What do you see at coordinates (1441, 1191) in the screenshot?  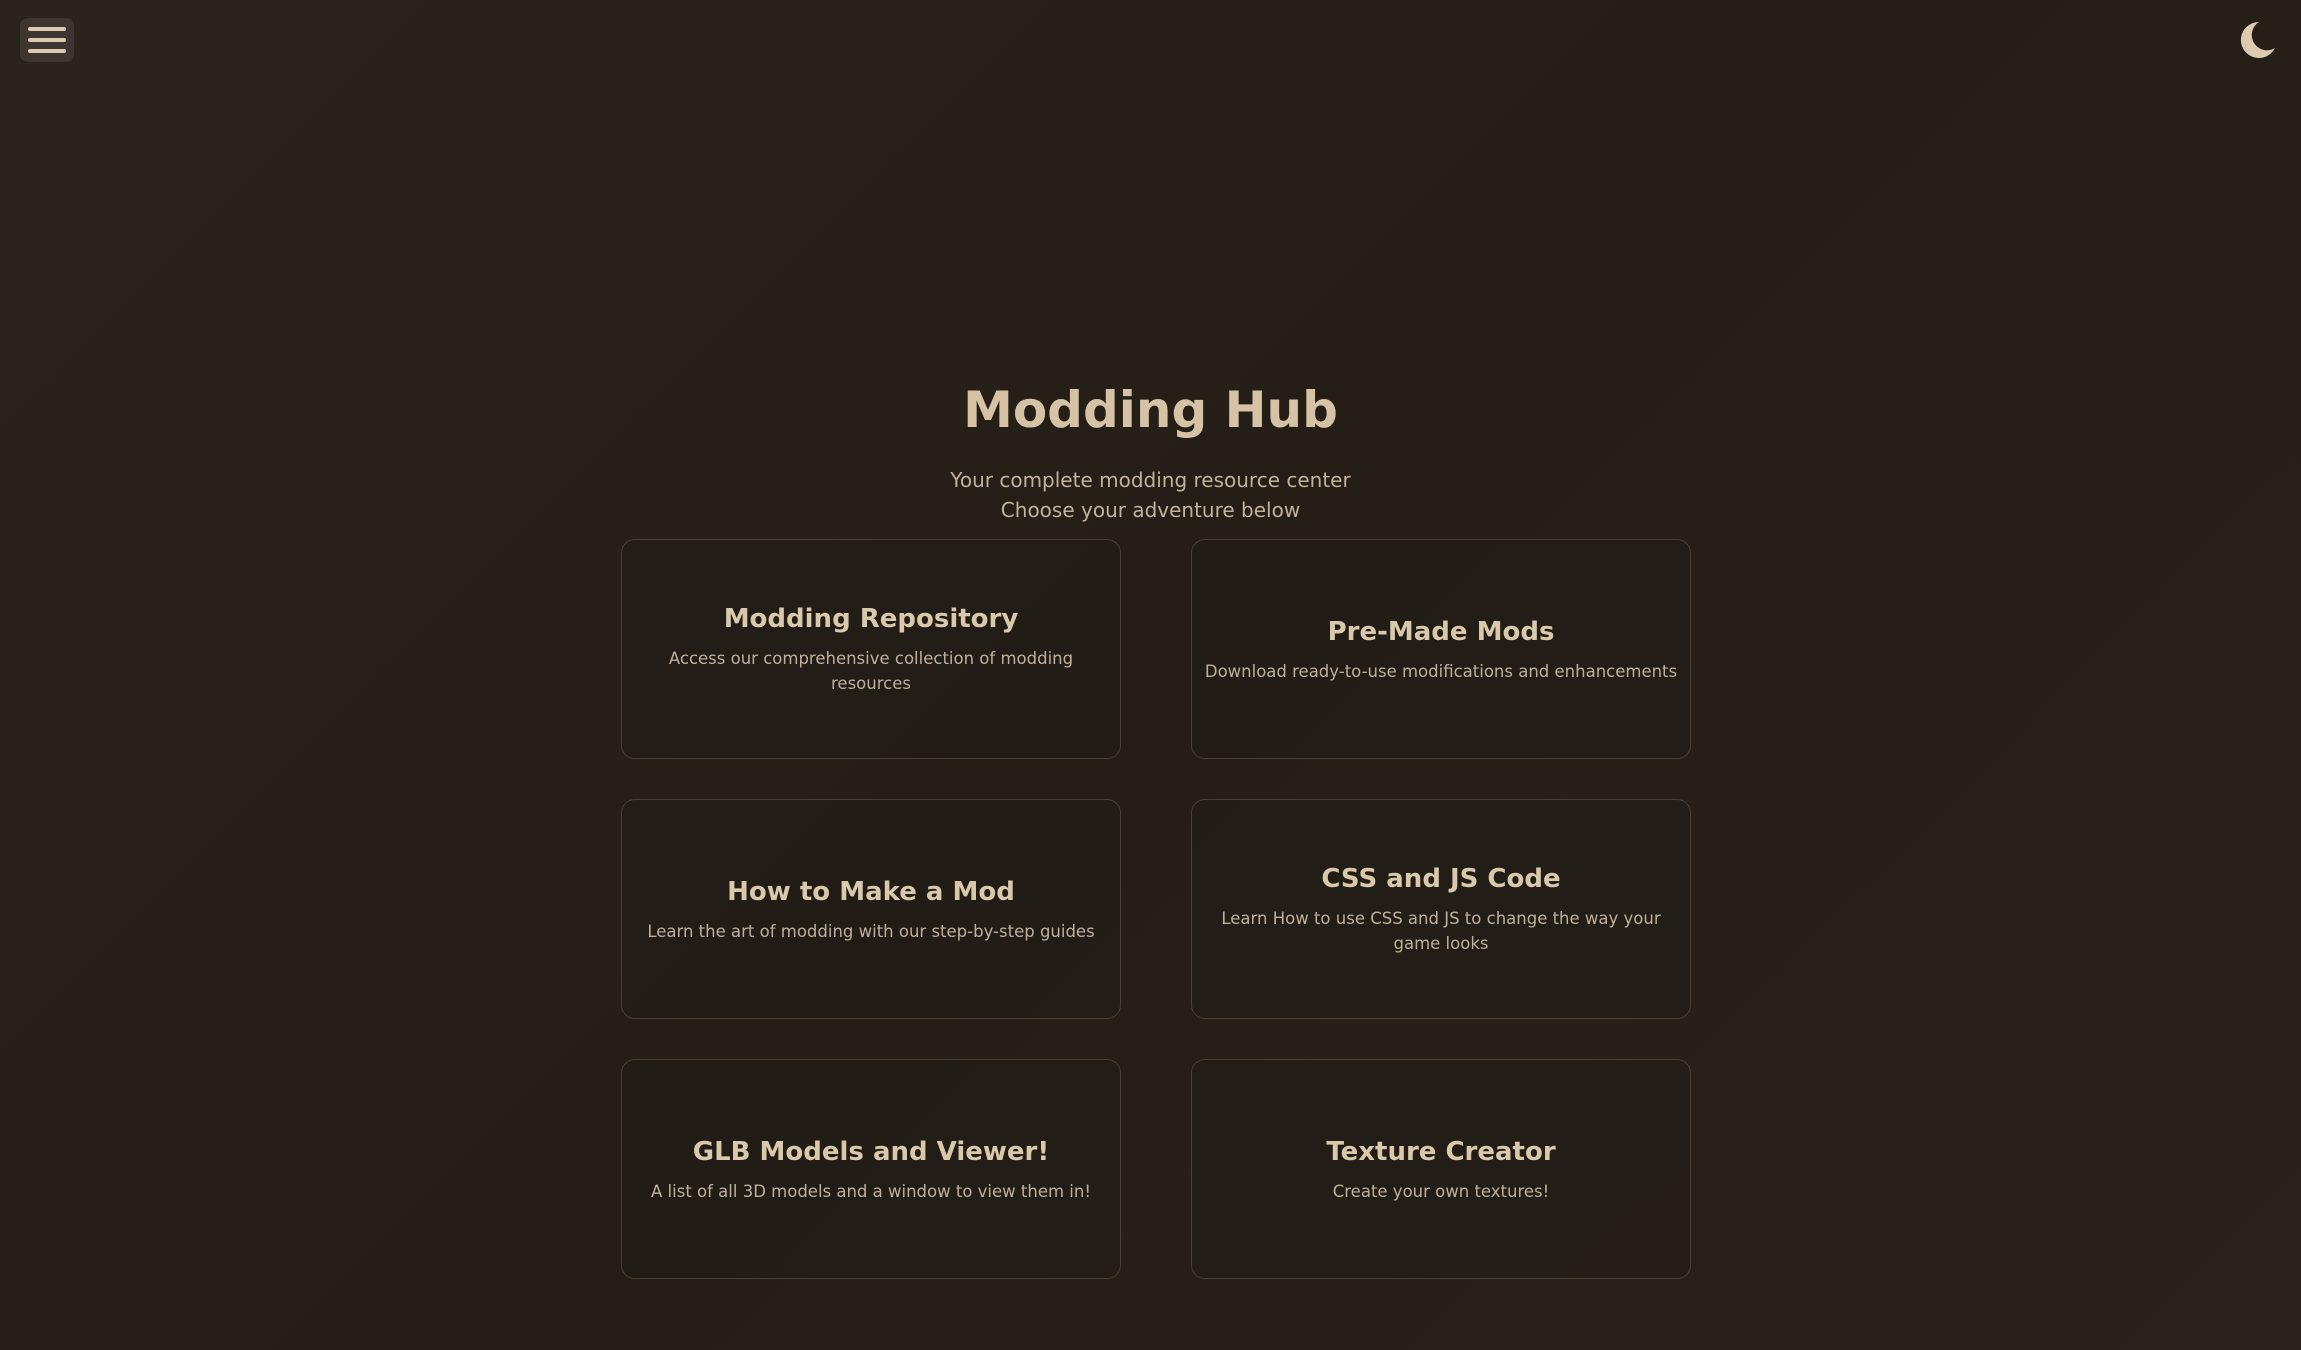 I see `card-description: Create your own textures!` at bounding box center [1441, 1191].